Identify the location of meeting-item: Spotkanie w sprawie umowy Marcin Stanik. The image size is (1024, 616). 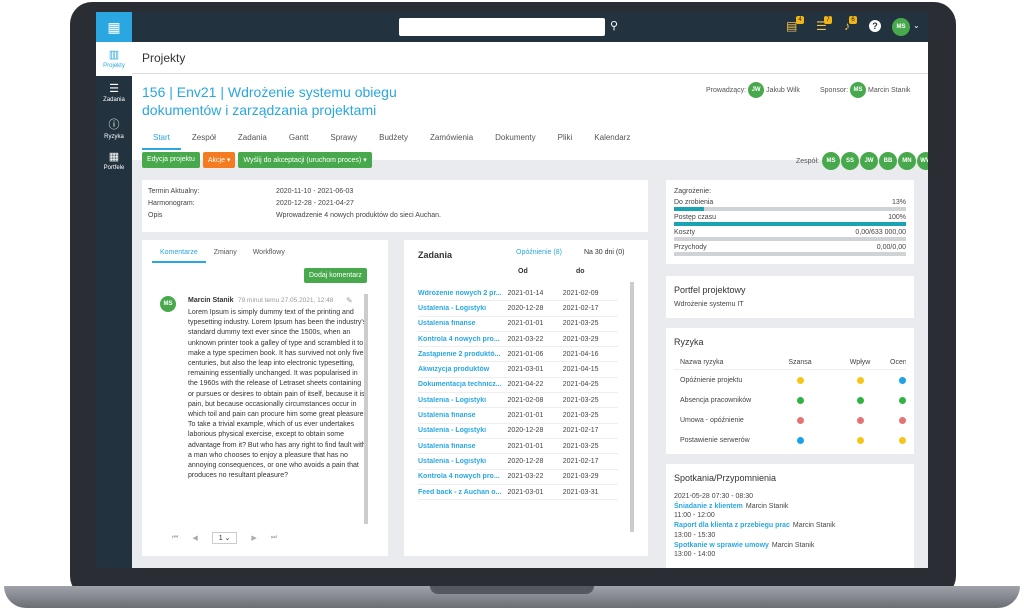
(790, 546).